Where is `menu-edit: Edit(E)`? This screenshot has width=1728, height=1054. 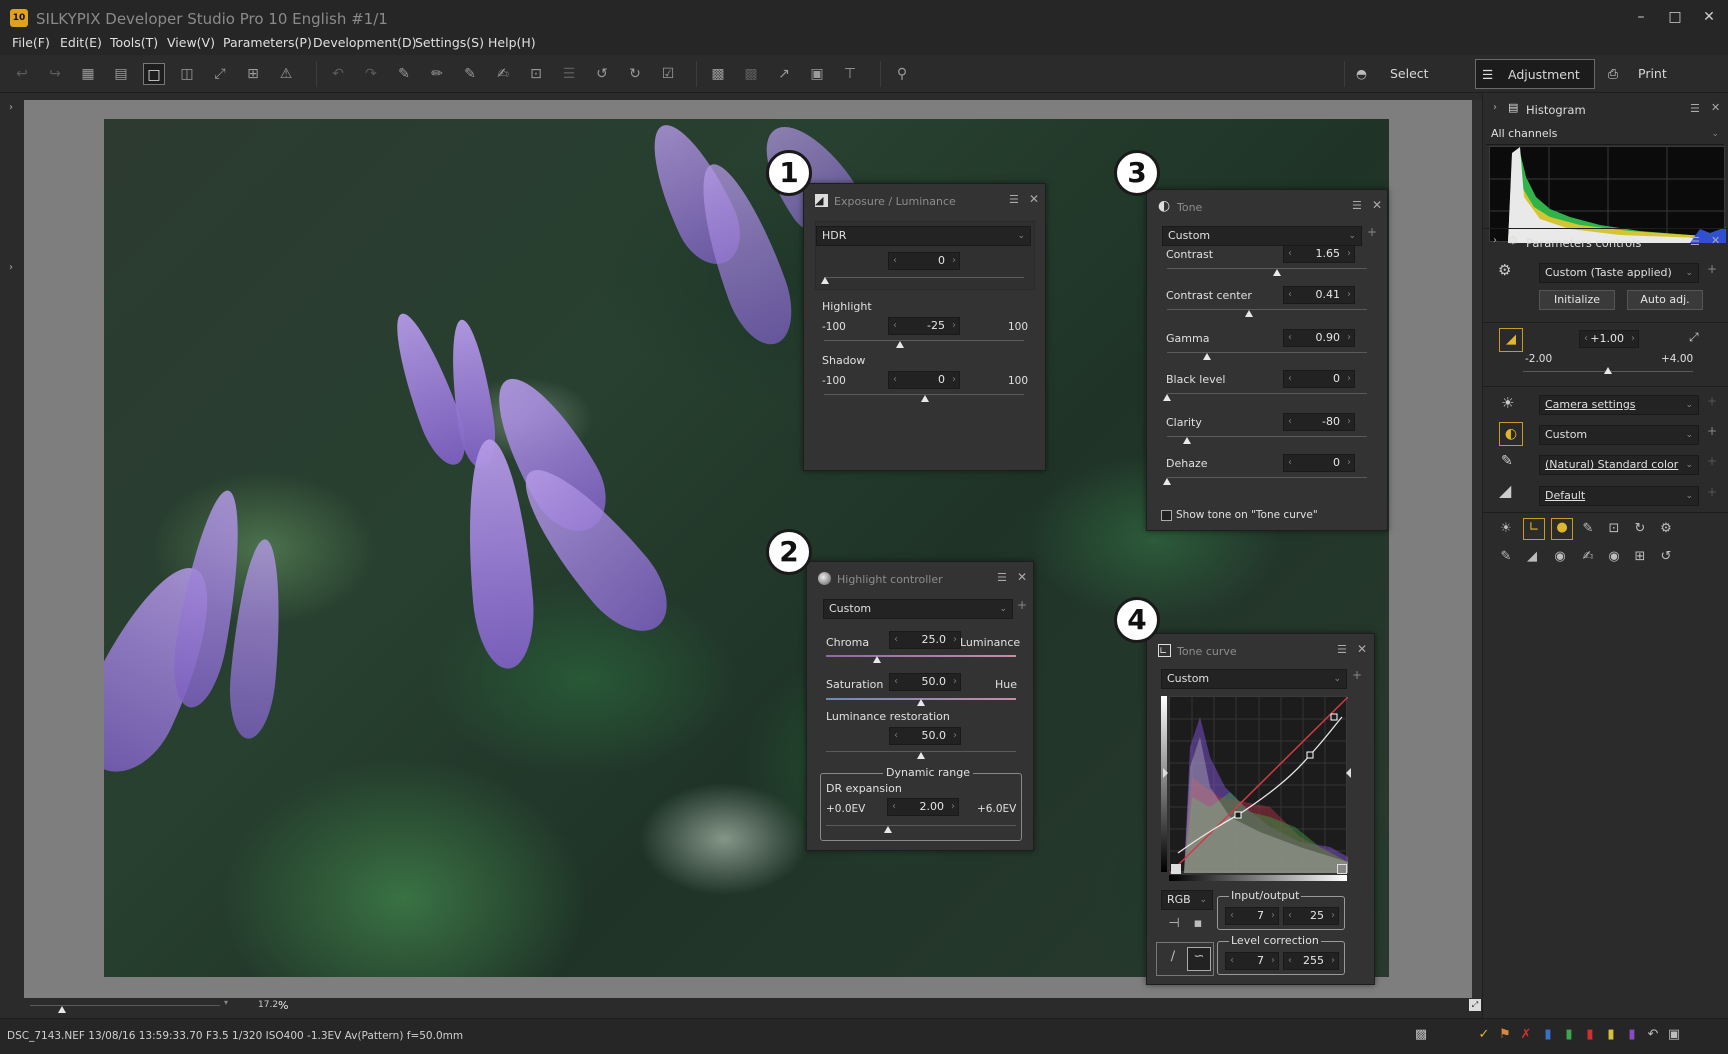 menu-edit: Edit(E) is located at coordinates (81, 42).